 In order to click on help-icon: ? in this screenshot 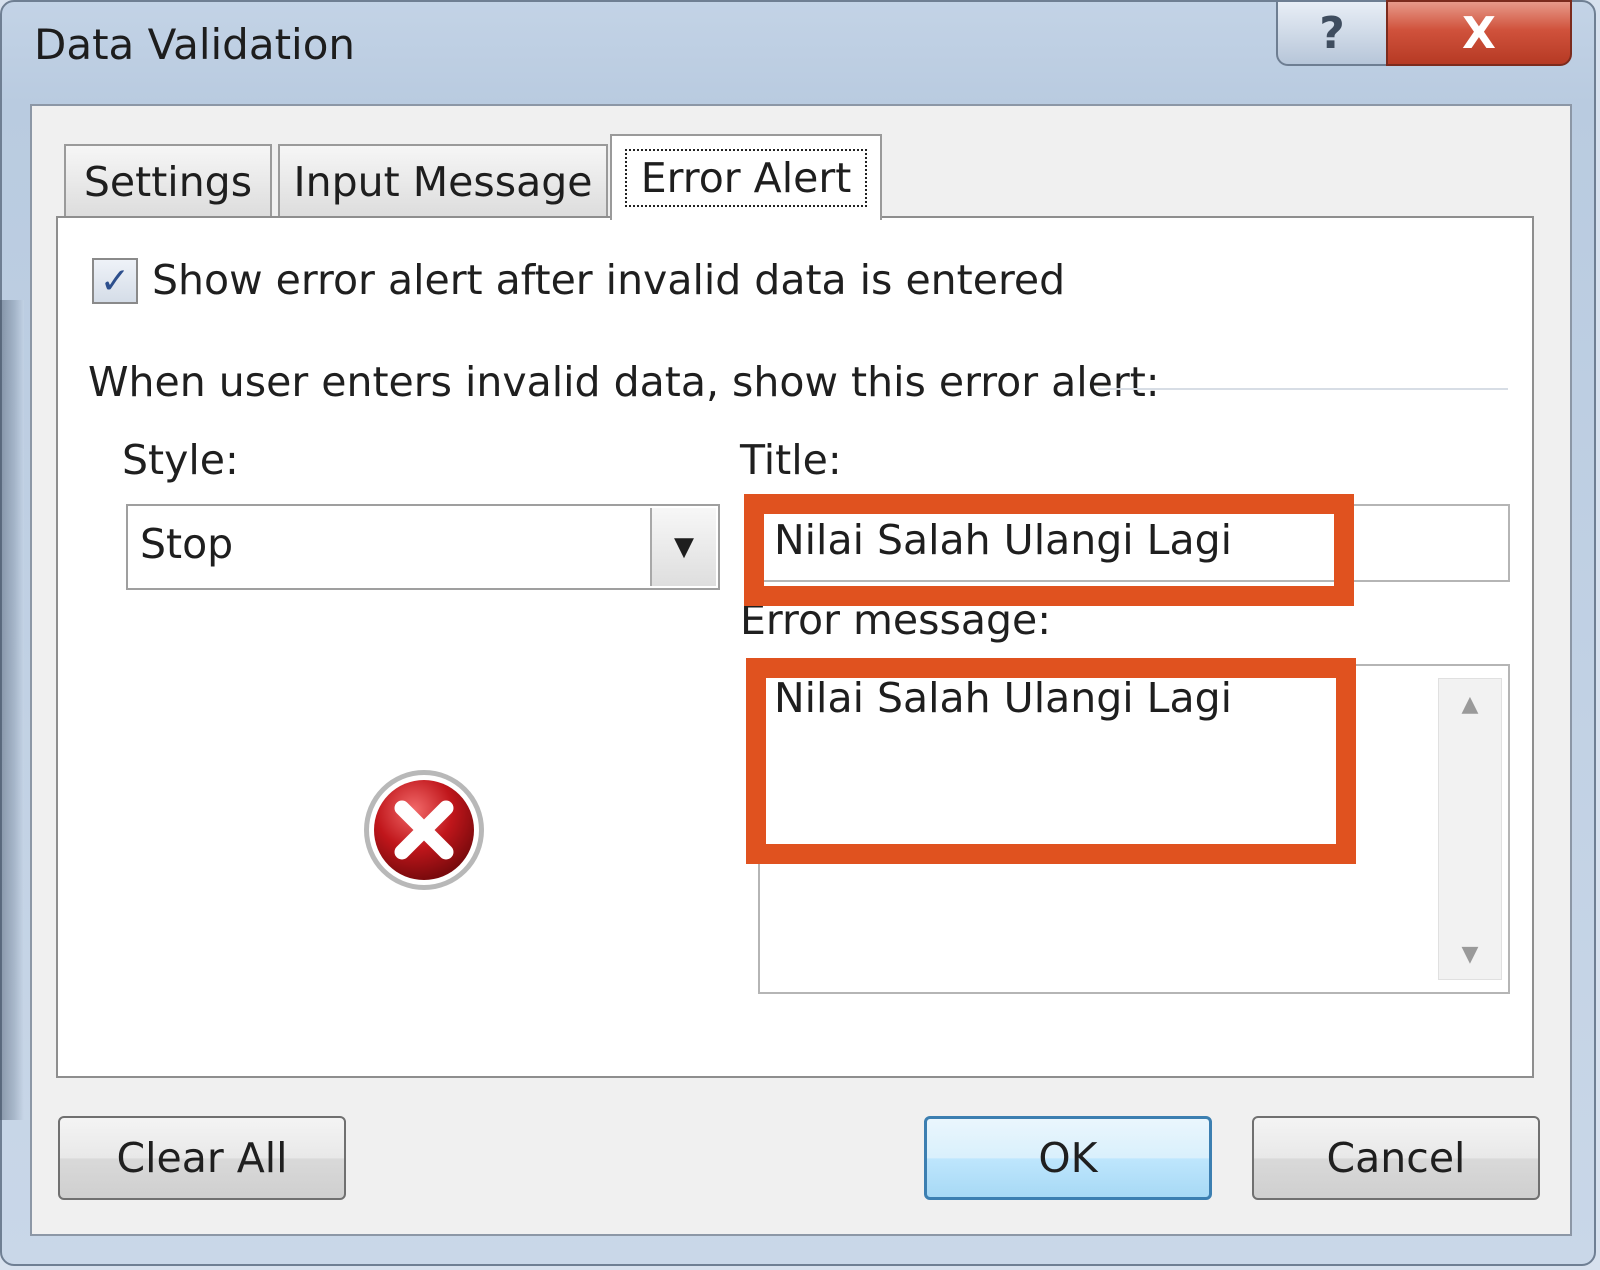, I will do `click(1332, 33)`.